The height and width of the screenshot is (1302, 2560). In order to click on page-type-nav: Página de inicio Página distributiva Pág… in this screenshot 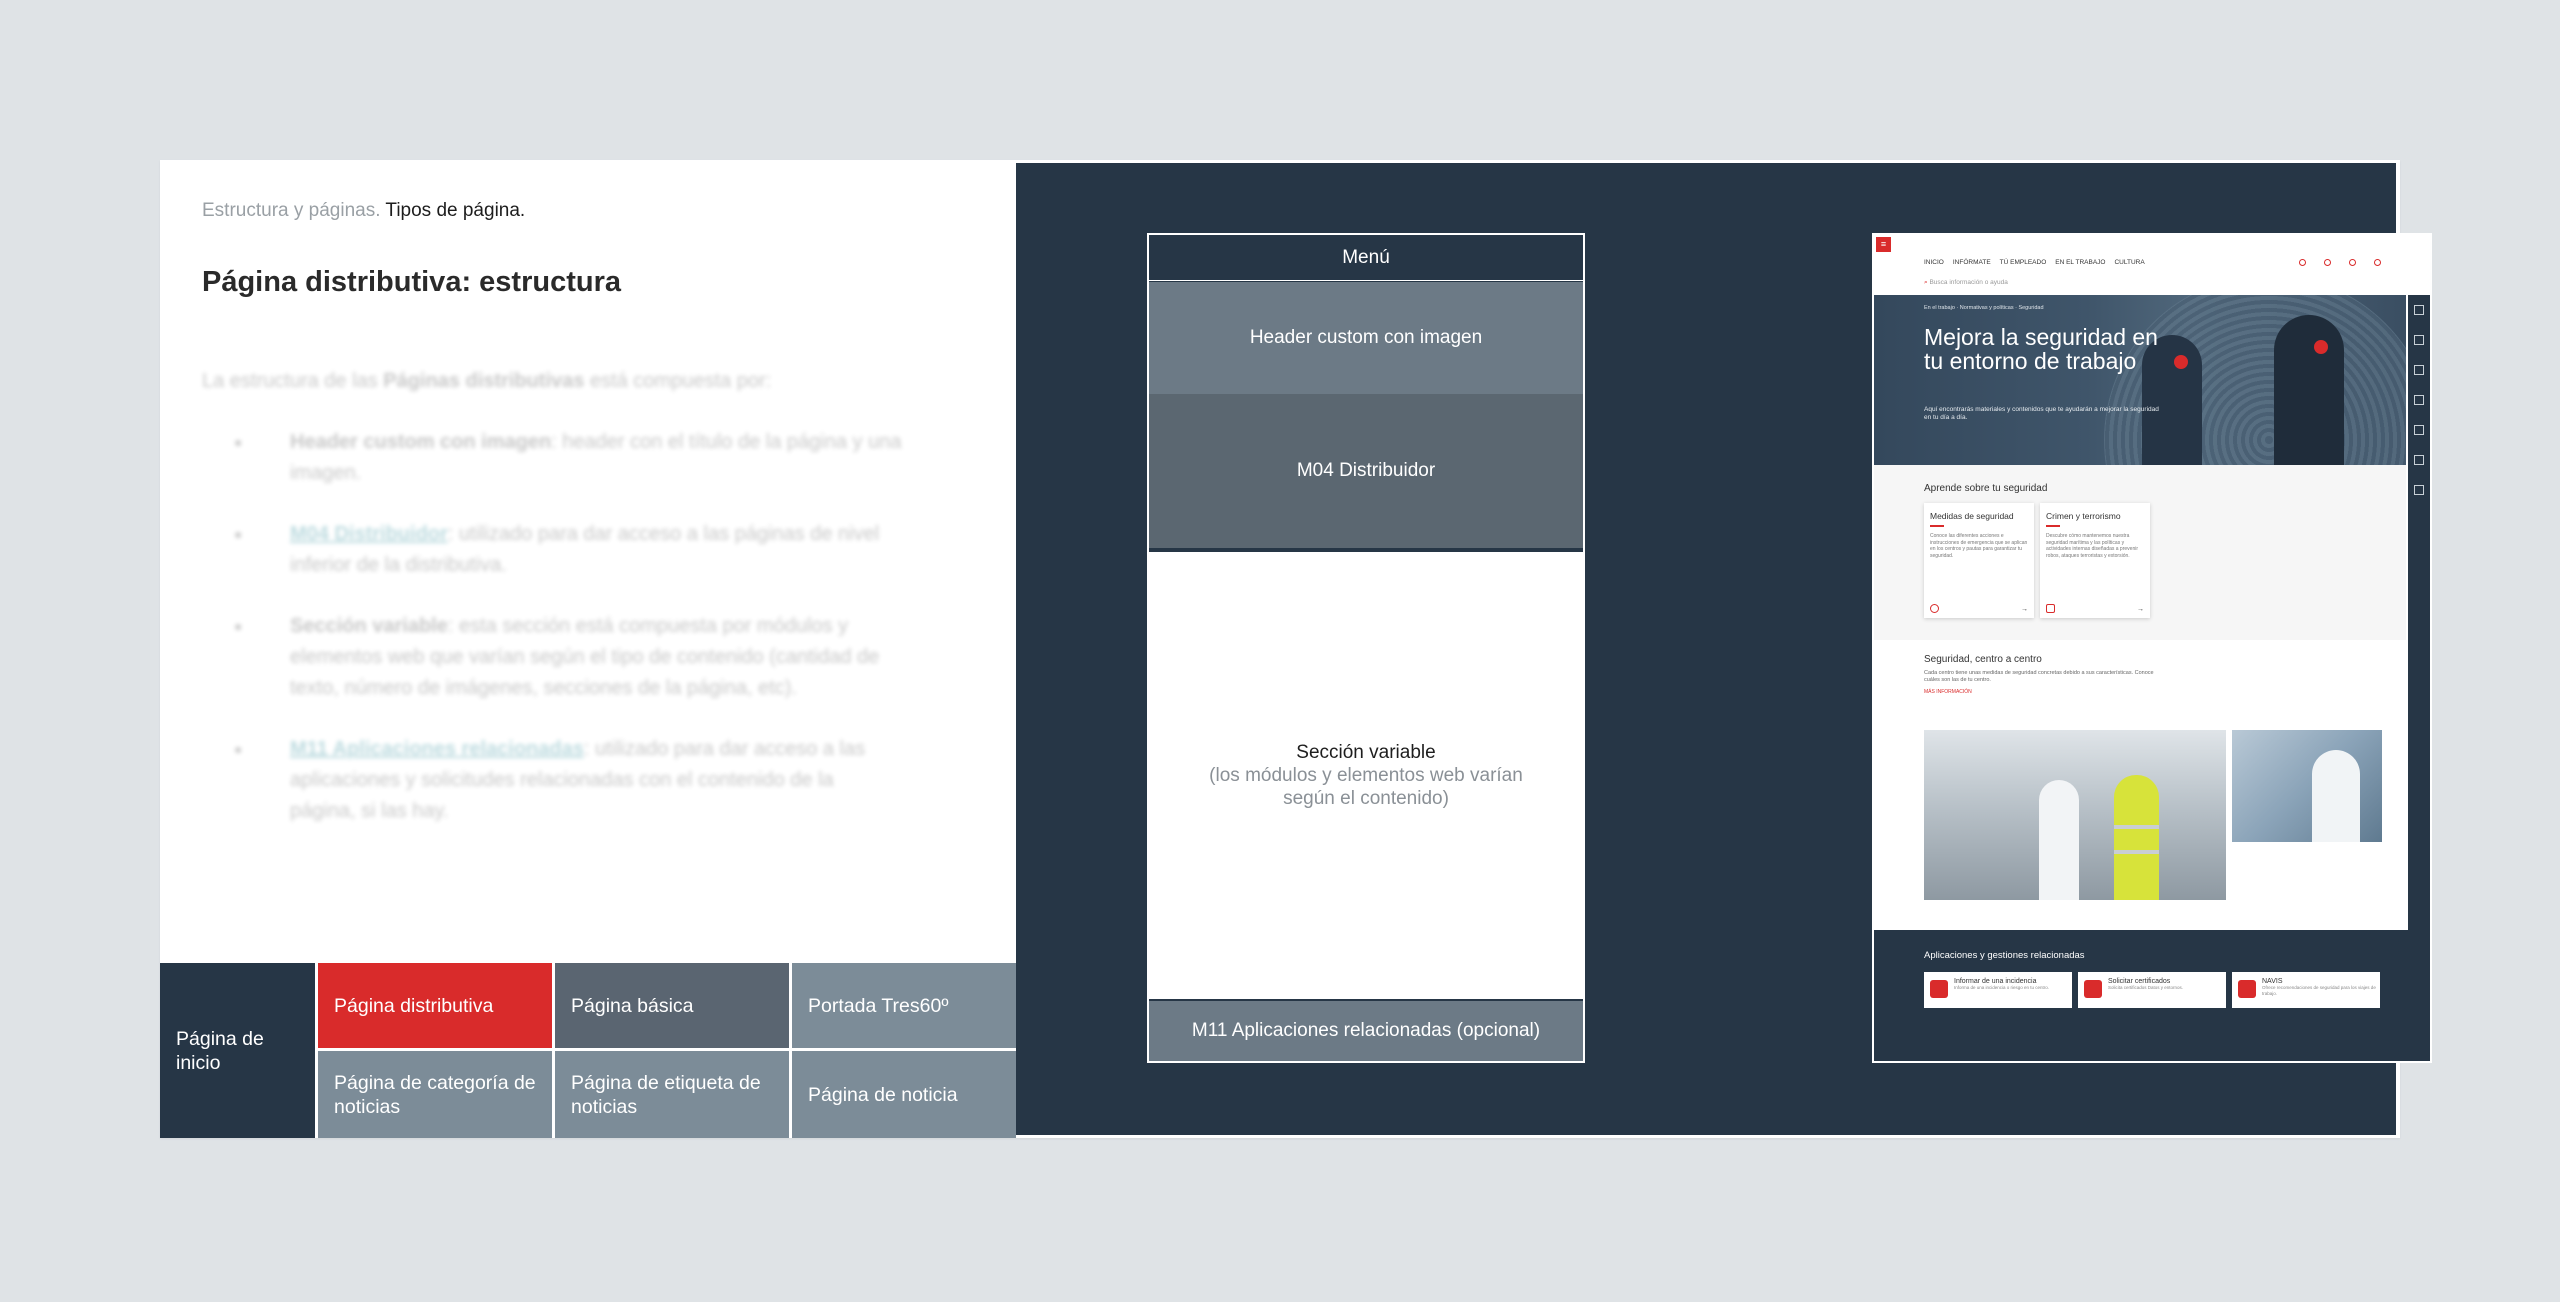, I will do `click(588, 1050)`.